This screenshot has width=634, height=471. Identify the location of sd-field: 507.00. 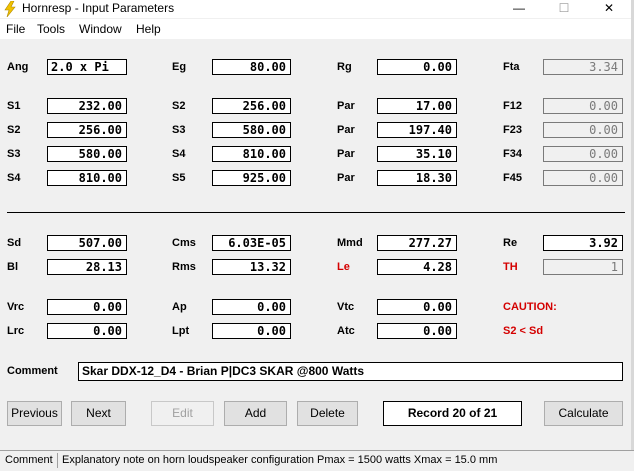
(87, 243).